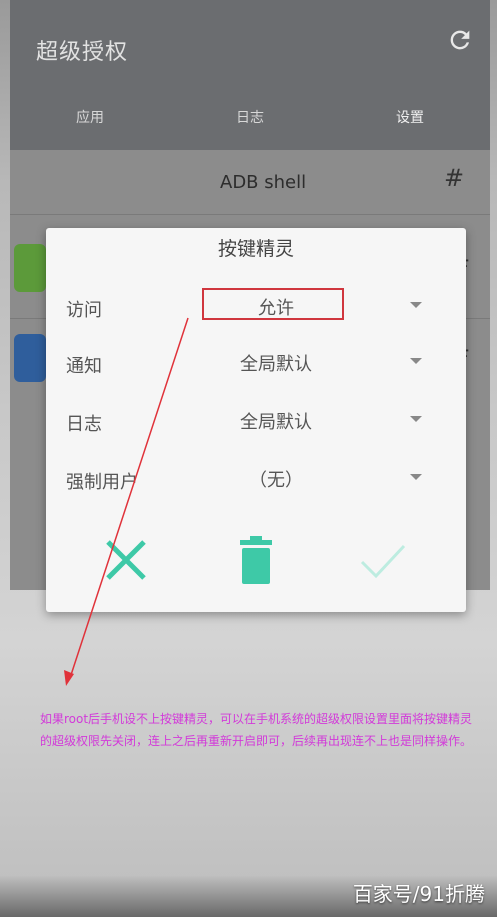  What do you see at coordinates (84, 366) in the screenshot?
I see `setting-label: 通知` at bounding box center [84, 366].